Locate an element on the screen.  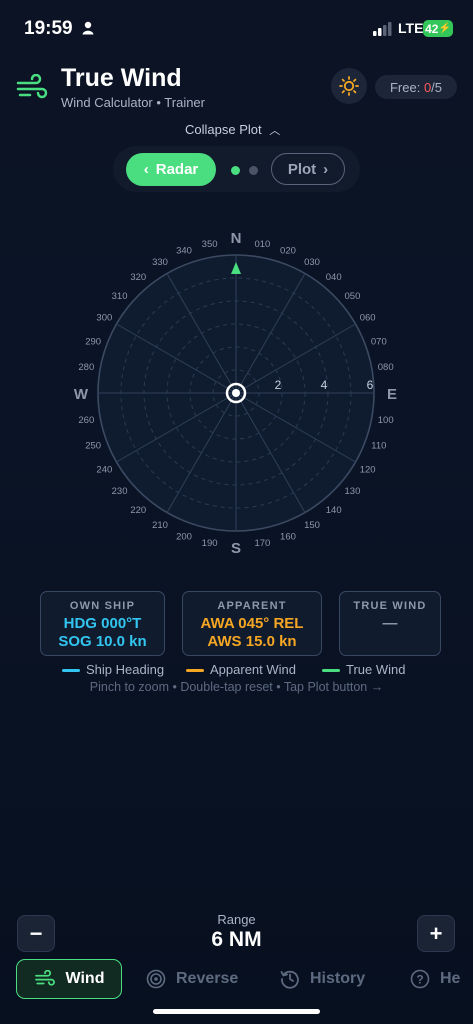
collapse-plot-label: Collapse Plot is located at coordinates (223, 129).